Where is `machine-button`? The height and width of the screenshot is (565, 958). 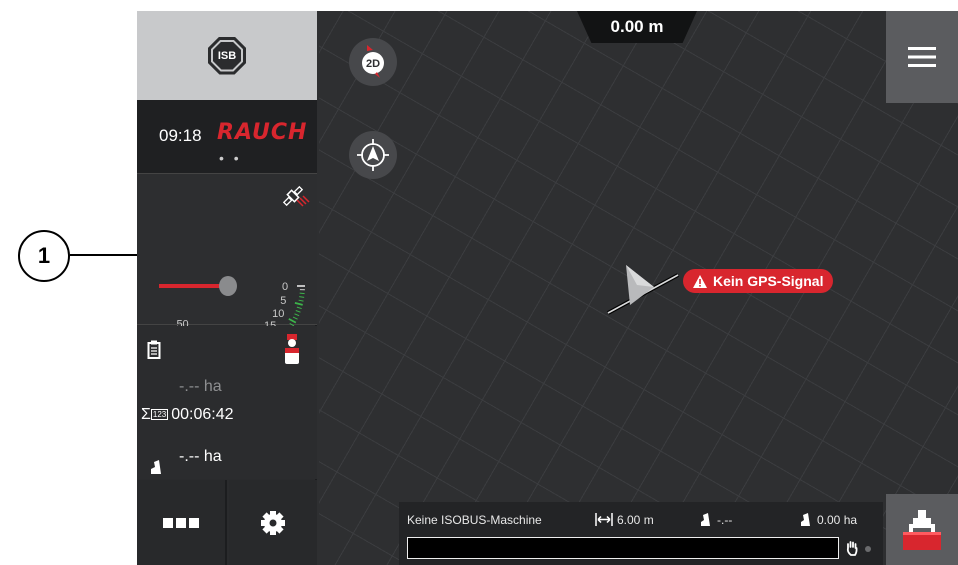
machine-button is located at coordinates (922, 529).